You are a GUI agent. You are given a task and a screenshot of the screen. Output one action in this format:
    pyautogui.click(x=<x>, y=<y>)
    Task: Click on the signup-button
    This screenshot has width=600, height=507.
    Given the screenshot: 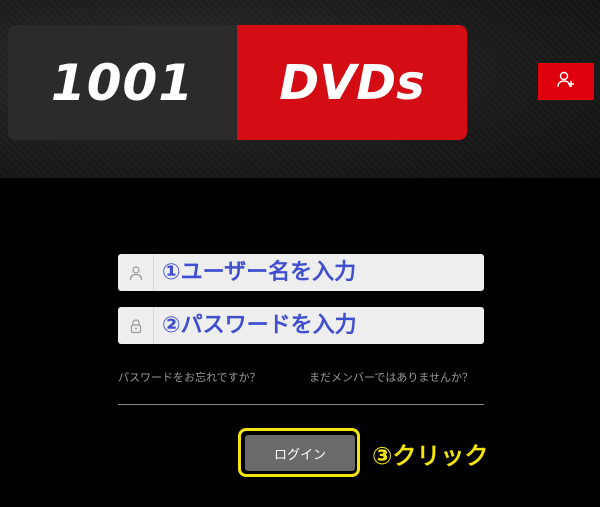 What is the action you would take?
    pyautogui.click(x=566, y=81)
    